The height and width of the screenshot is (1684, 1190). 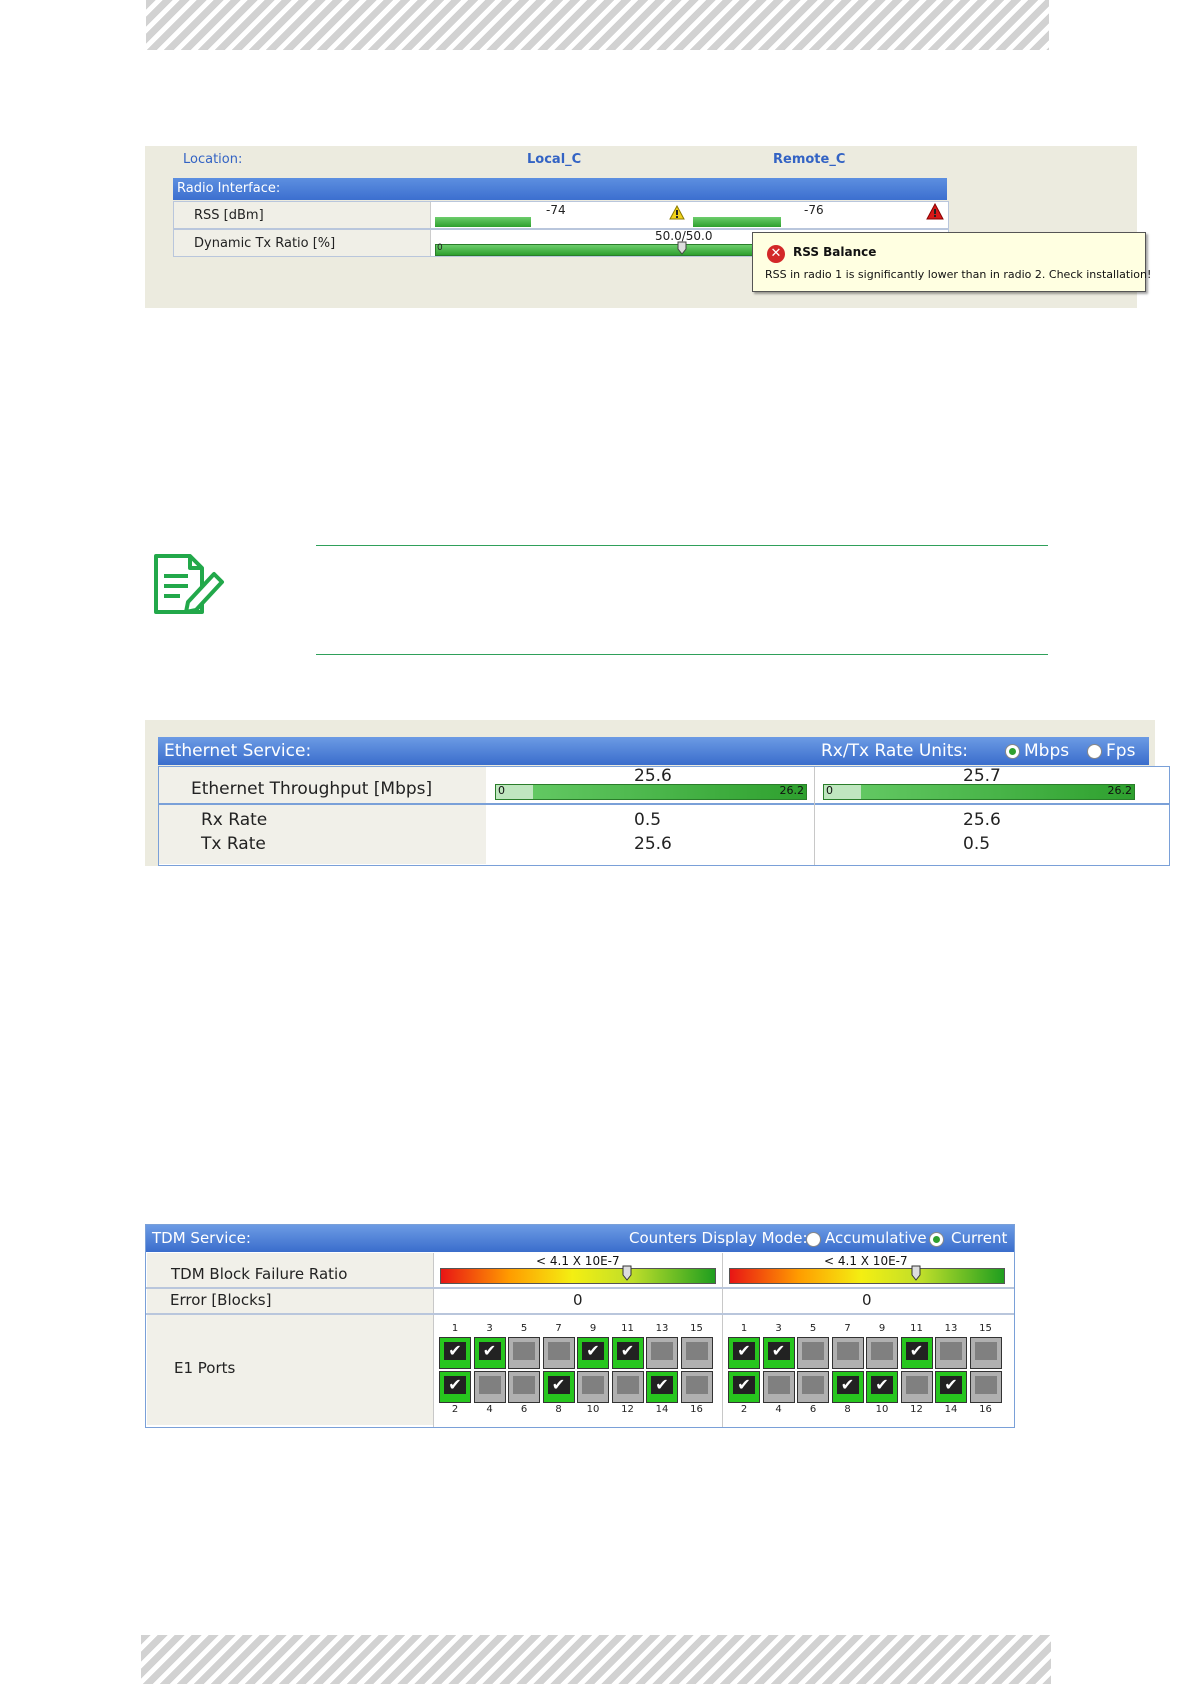 I want to click on local-port-number: 12, so click(x=627, y=1409).